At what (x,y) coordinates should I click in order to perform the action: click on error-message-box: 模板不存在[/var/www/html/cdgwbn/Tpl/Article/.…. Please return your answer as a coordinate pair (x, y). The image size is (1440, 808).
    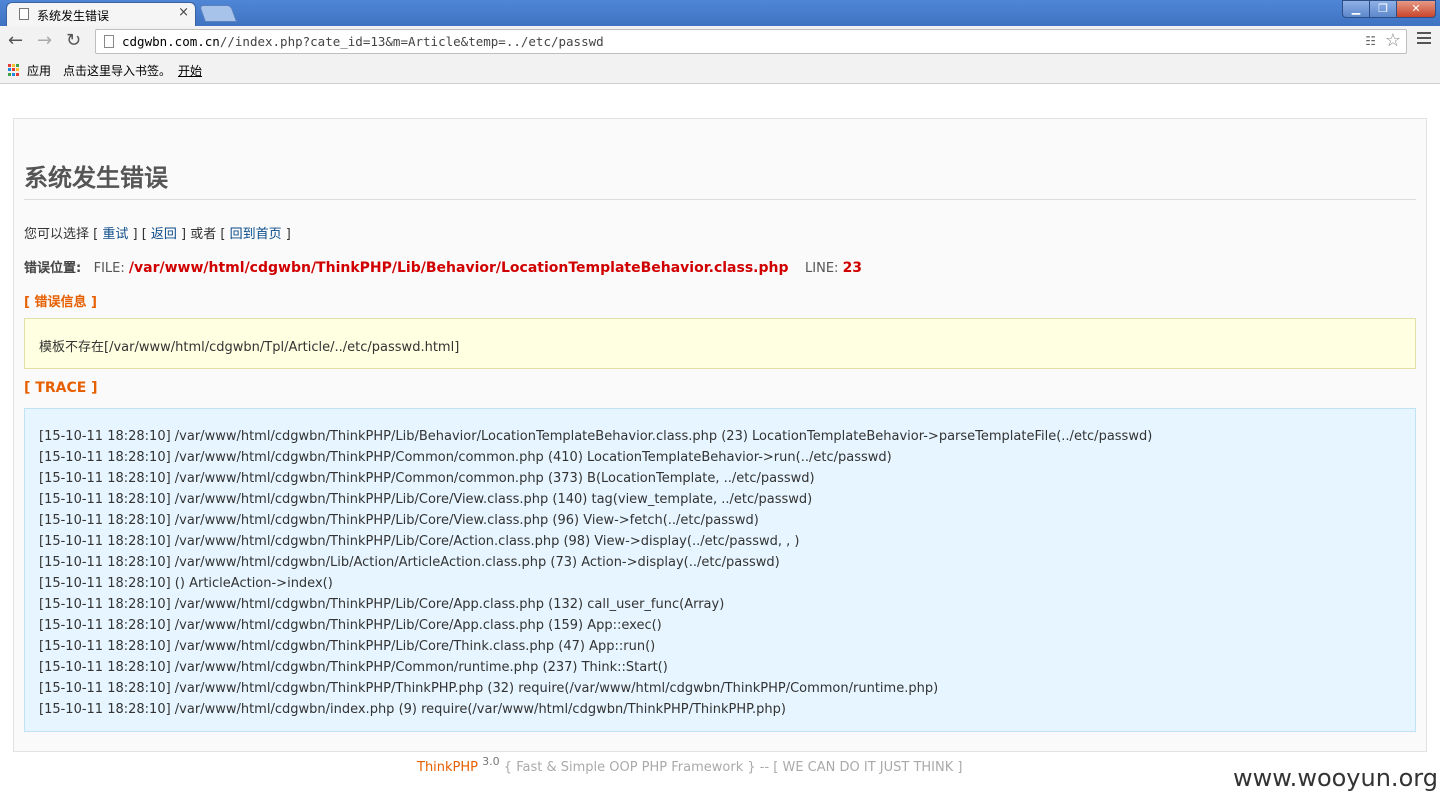
    Looking at the image, I should click on (720, 343).